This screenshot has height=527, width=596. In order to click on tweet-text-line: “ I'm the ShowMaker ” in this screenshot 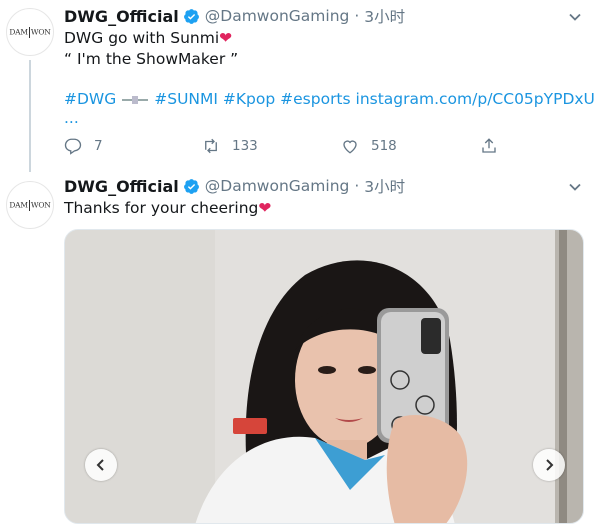, I will do `click(151, 59)`.